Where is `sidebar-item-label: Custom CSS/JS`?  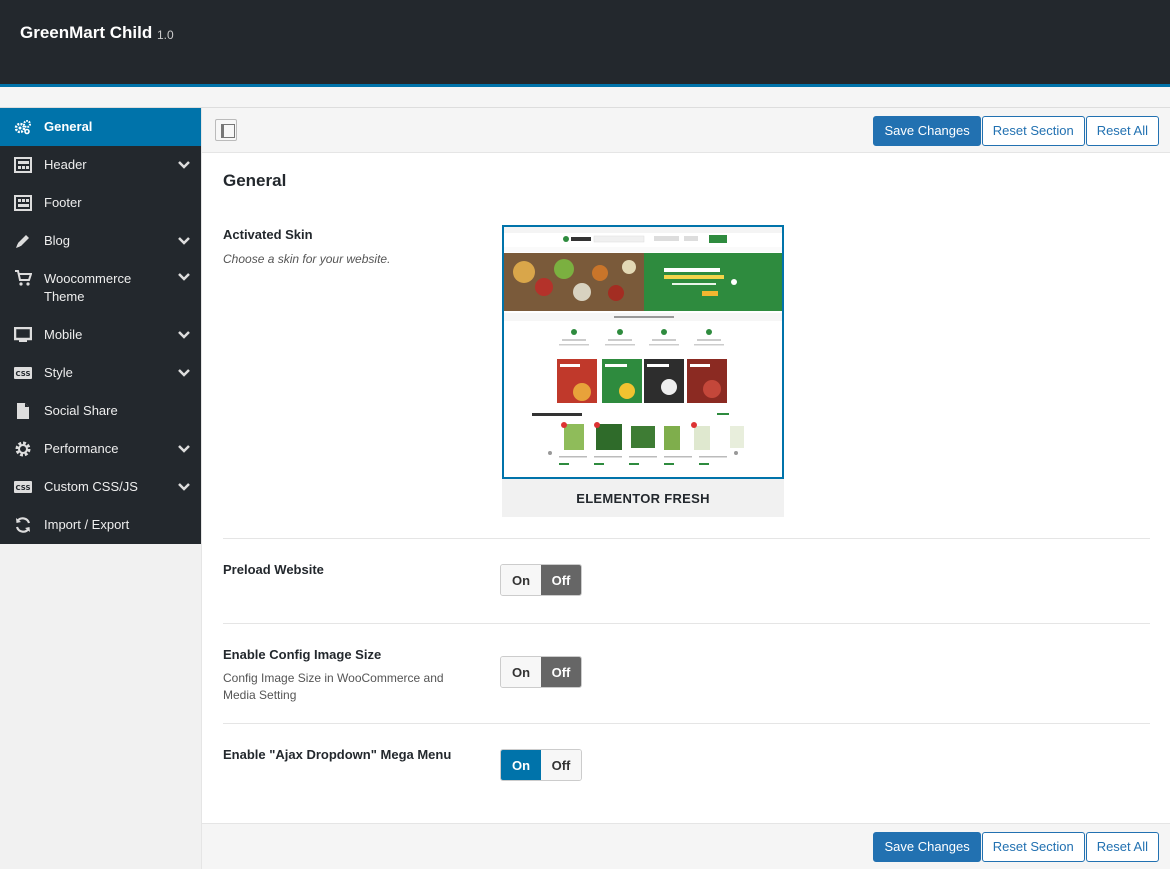
sidebar-item-label: Custom CSS/JS is located at coordinates (91, 486).